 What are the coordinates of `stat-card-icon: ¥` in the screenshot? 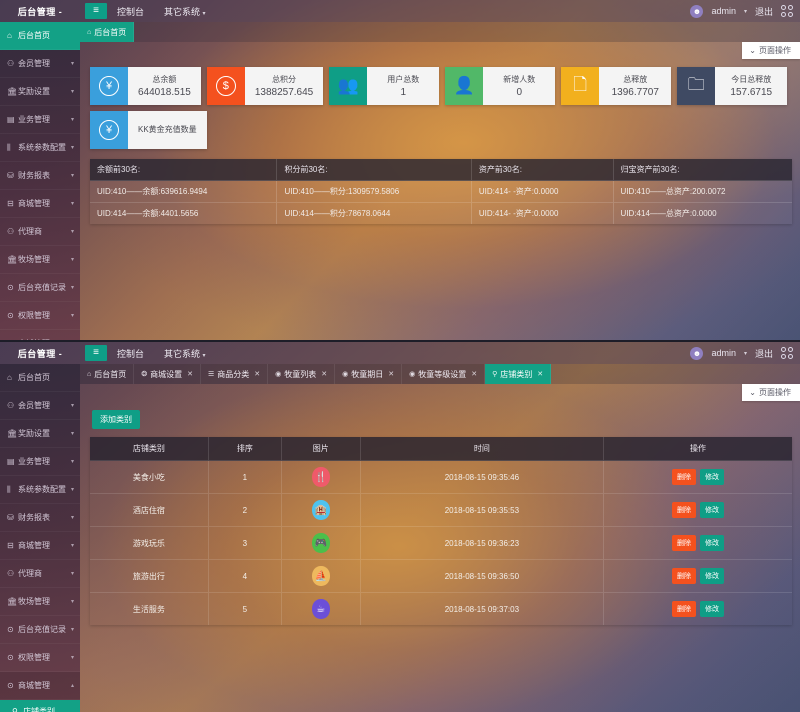 It's located at (109, 86).